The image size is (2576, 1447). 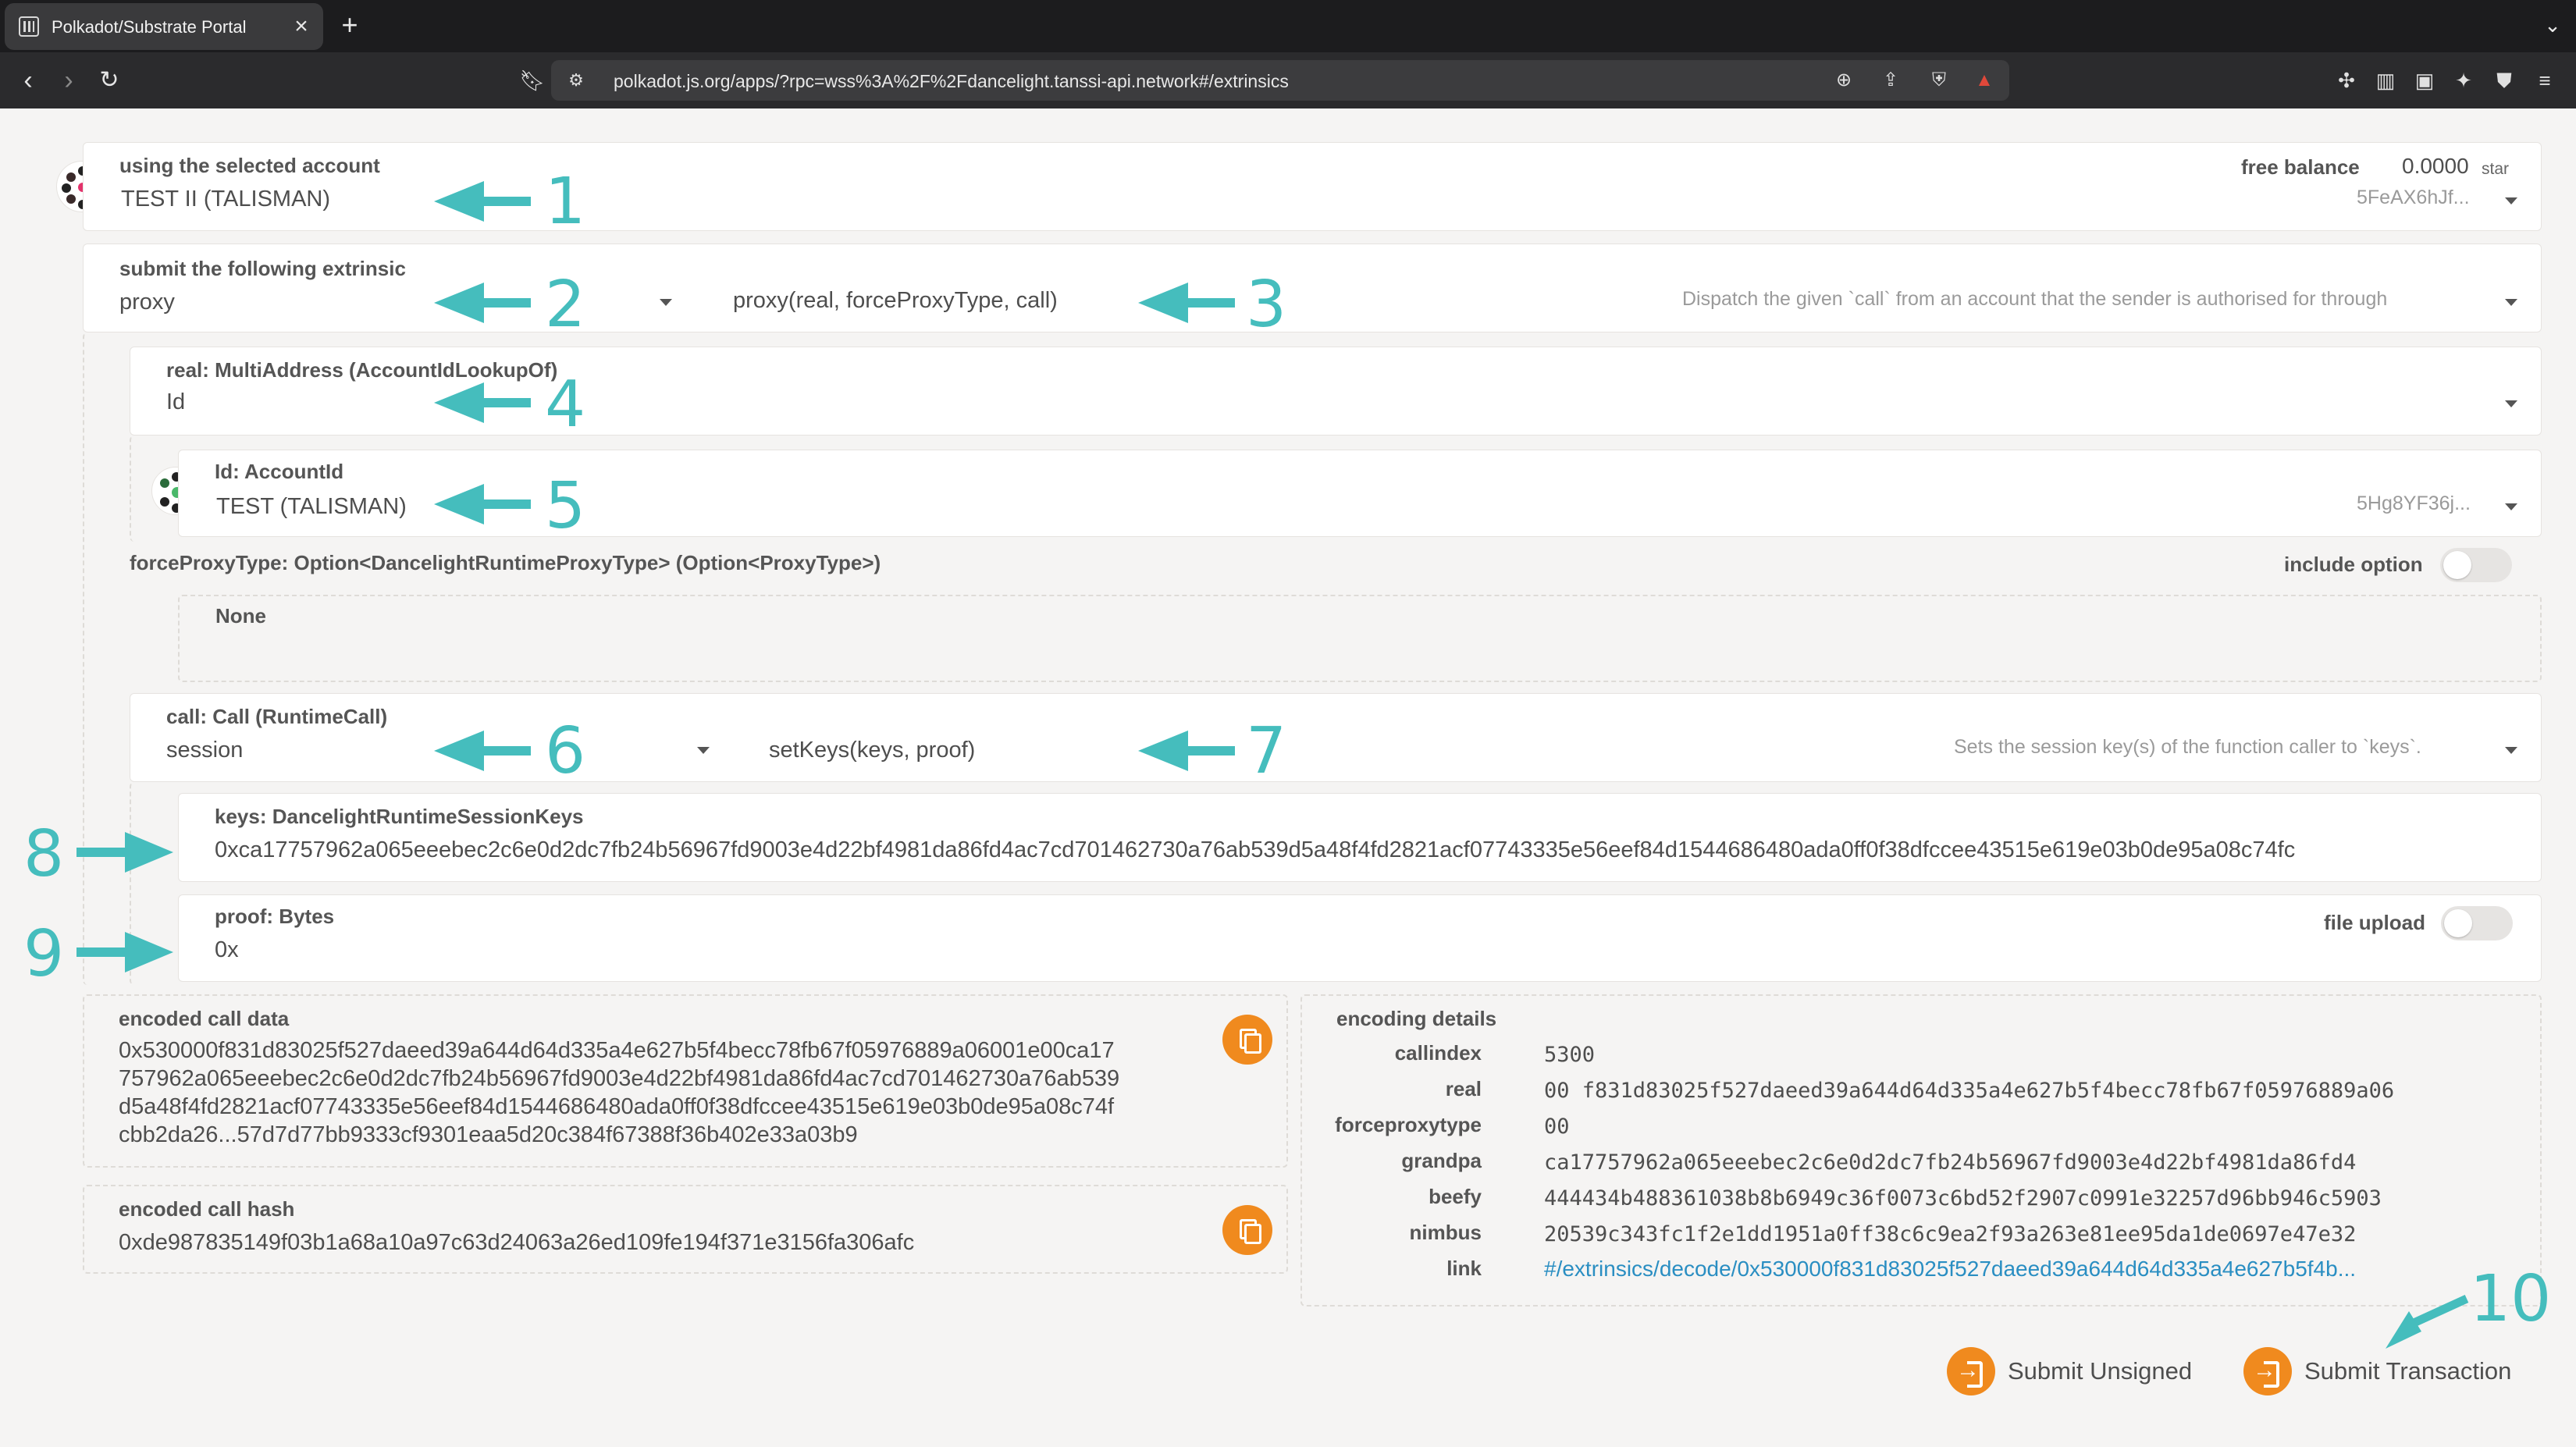 I want to click on annotation-10: 10, so click(x=2511, y=1299).